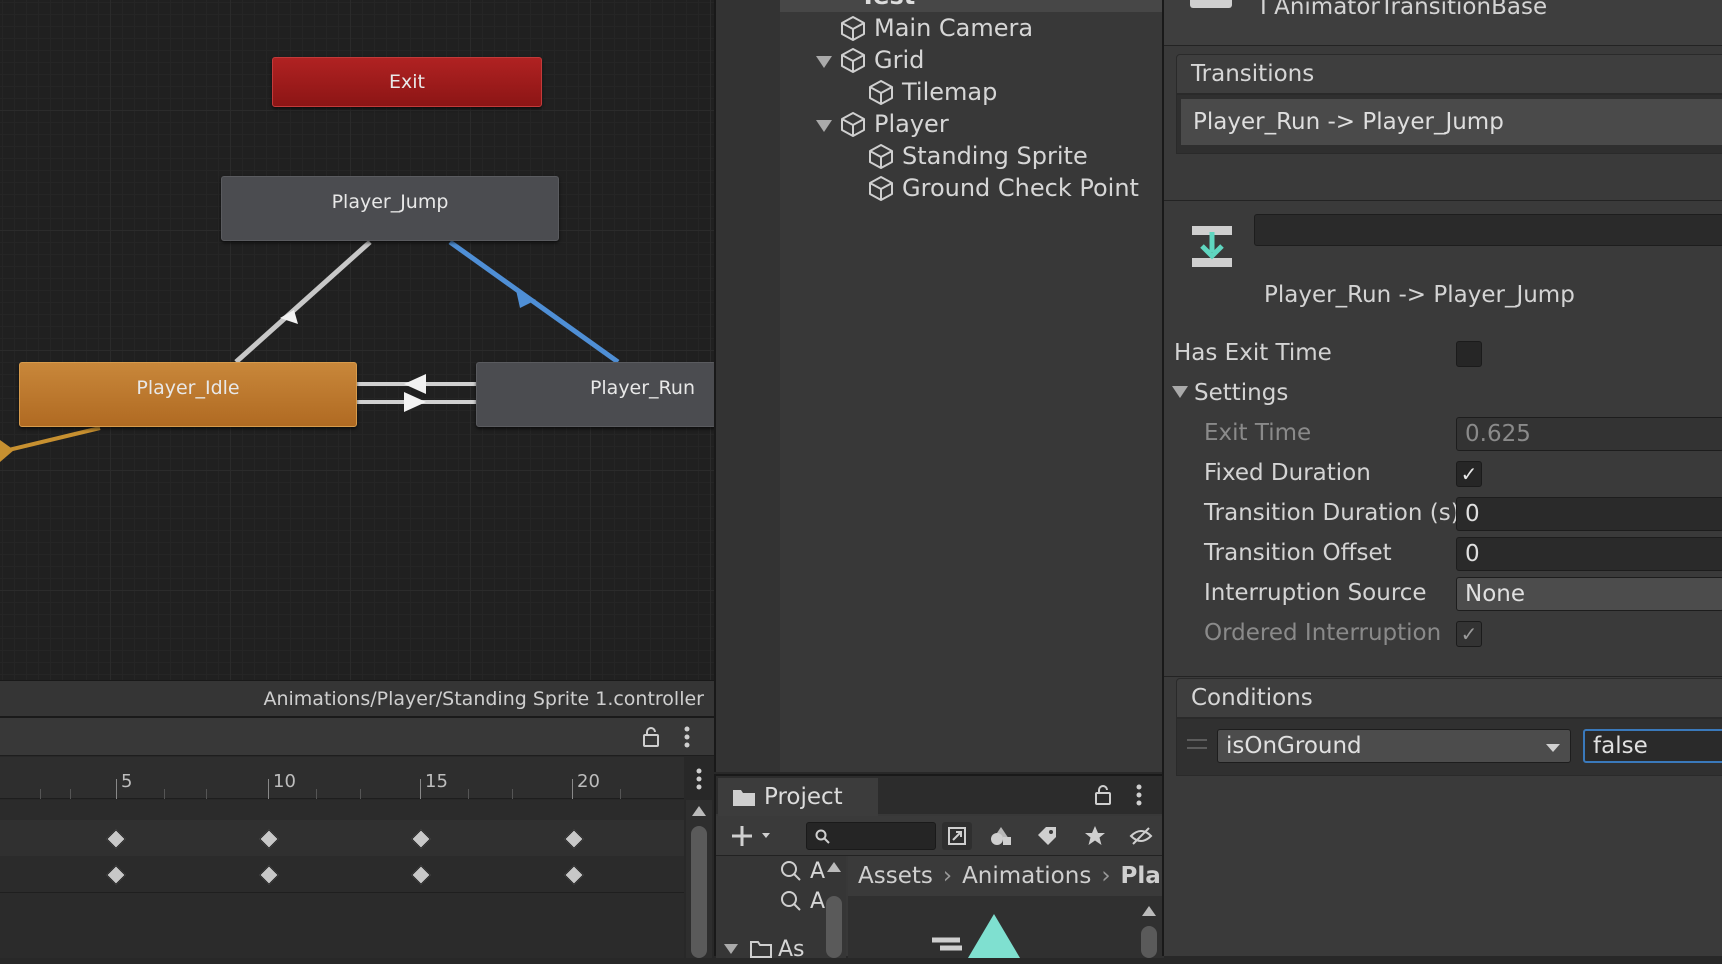 This screenshot has height=964, width=1722. Describe the element at coordinates (534, 302) in the screenshot. I see `transition-run-to-jump` at that location.